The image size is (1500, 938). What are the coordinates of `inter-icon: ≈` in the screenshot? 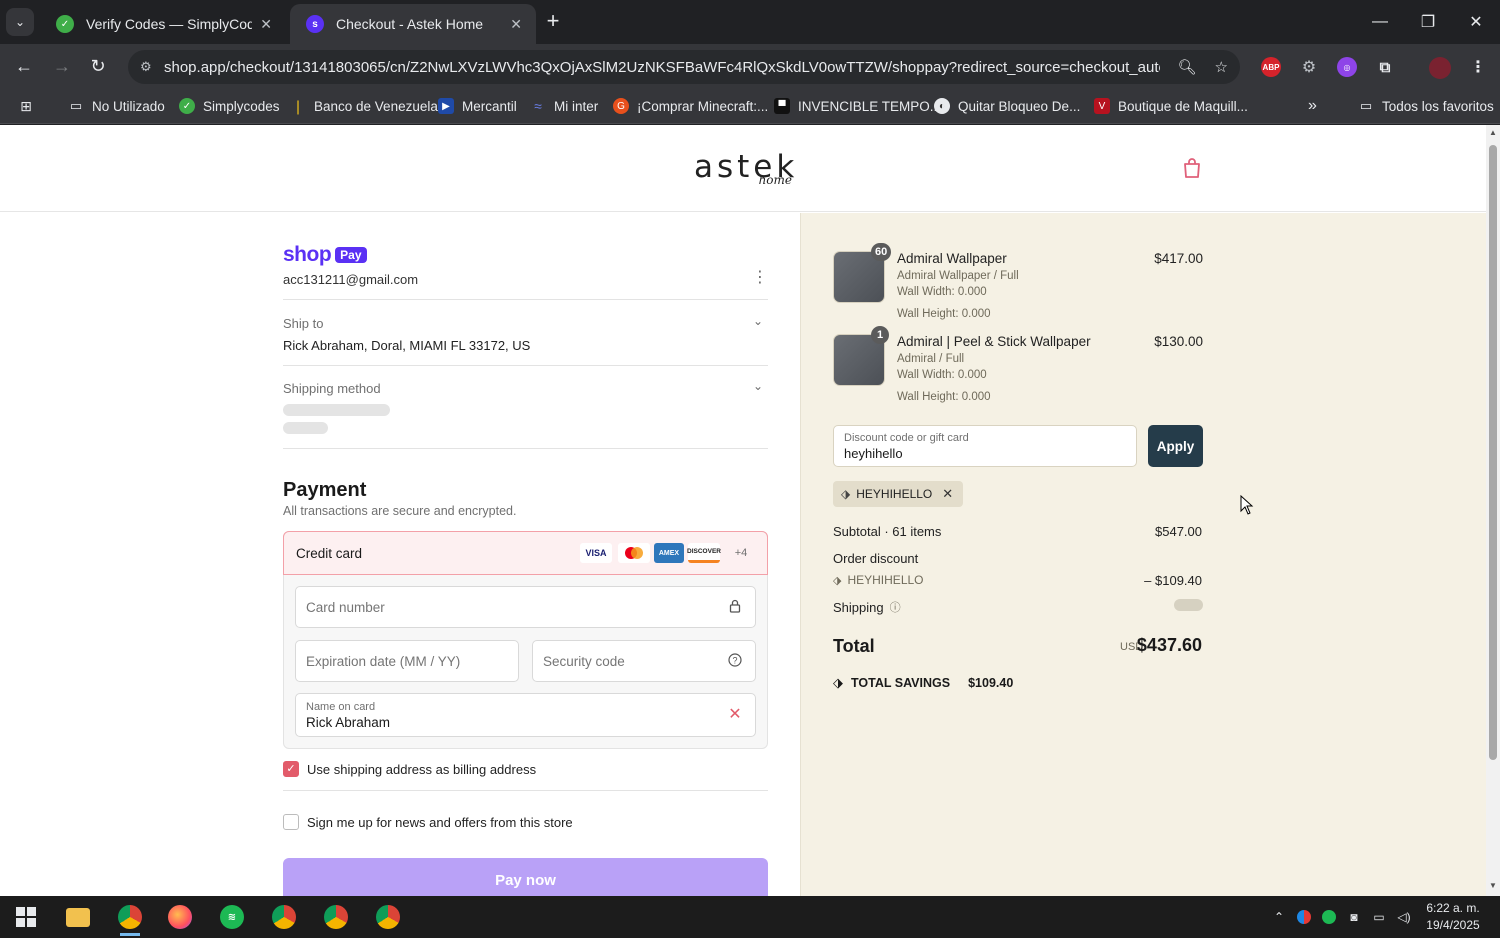 It's located at (538, 106).